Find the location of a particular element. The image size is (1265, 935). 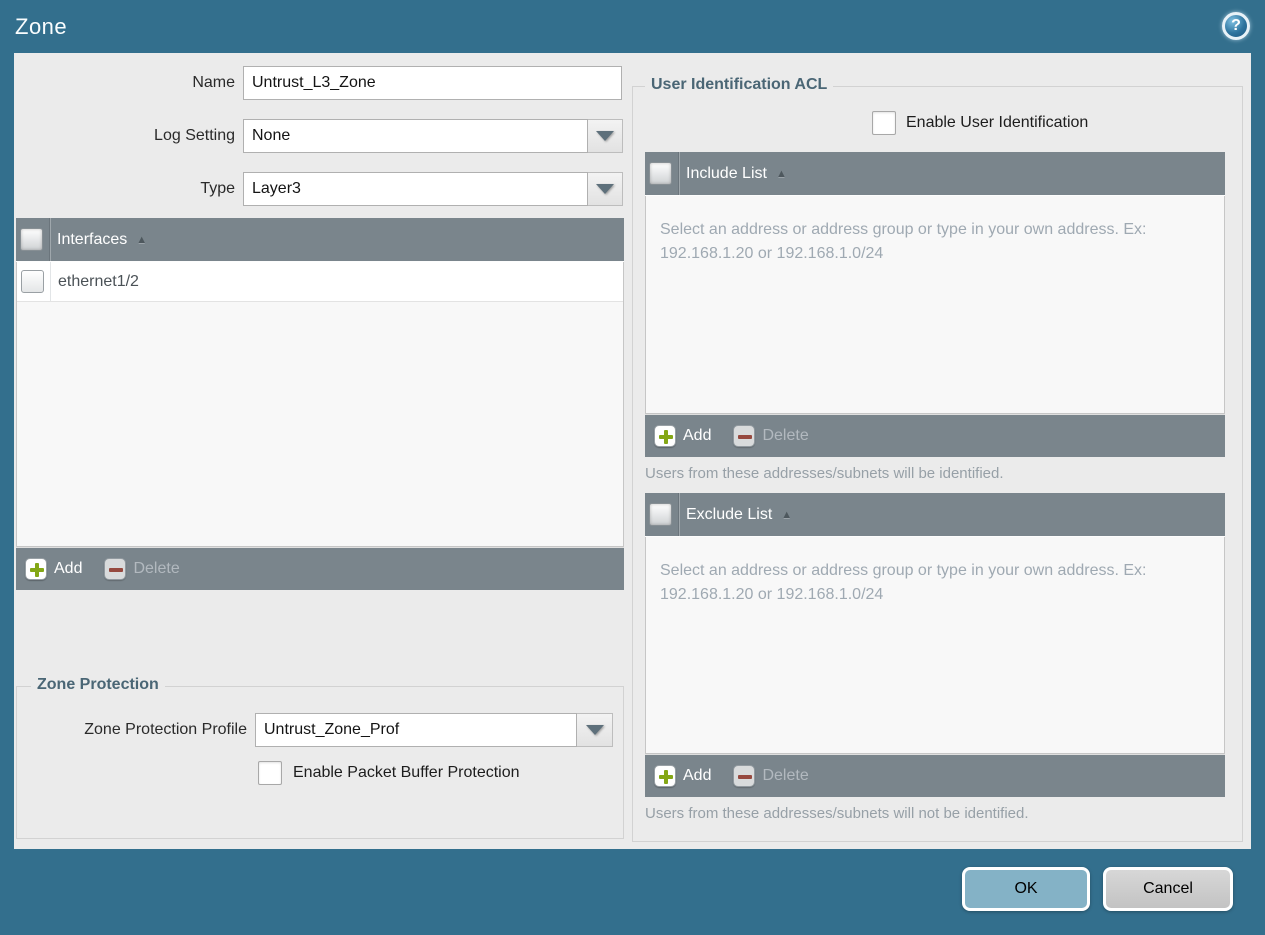

interfaces-select-all-checkbox is located at coordinates (31, 239).